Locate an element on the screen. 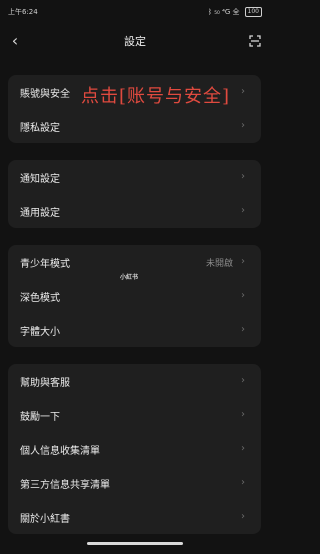  row-label: 字體大小 is located at coordinates (40, 332).